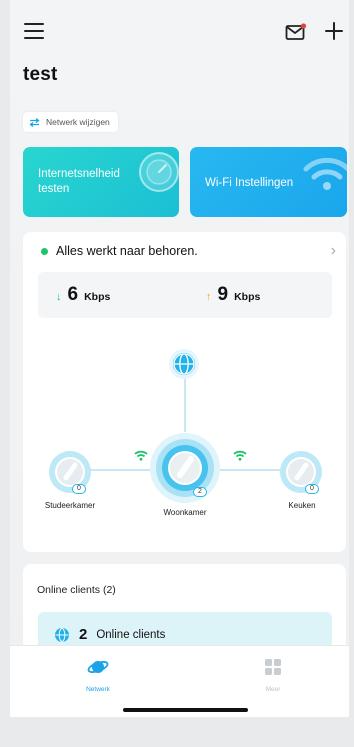  I want to click on online-clients-count: 2, so click(83, 634).